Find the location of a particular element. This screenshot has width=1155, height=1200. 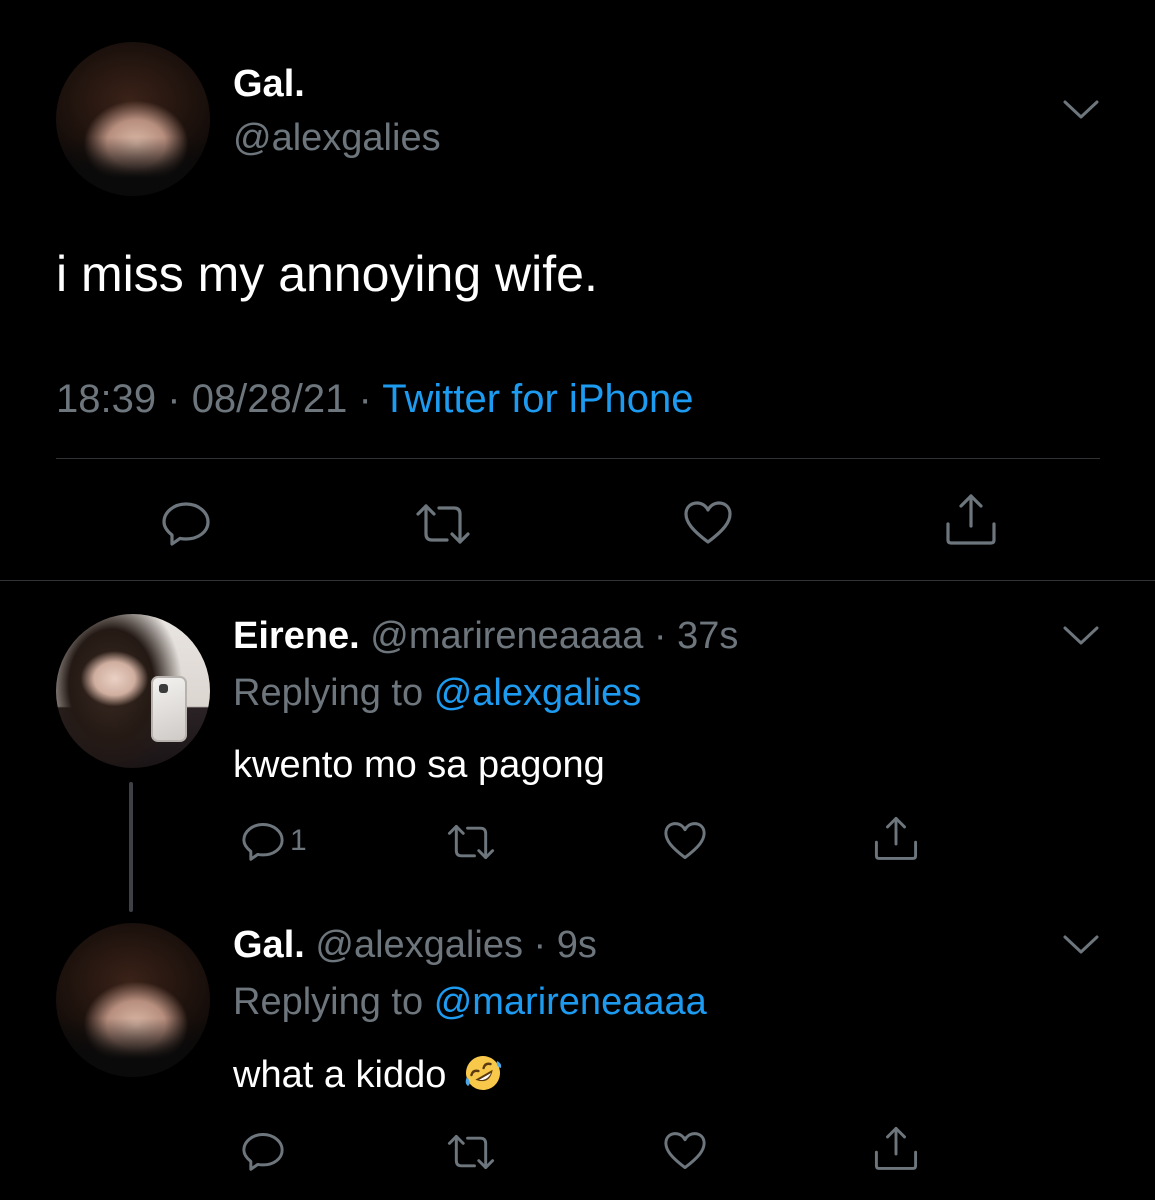

tweet-meta: 18:39 · 08/28/21 · Twitter for iPhone is located at coordinates (374, 399).